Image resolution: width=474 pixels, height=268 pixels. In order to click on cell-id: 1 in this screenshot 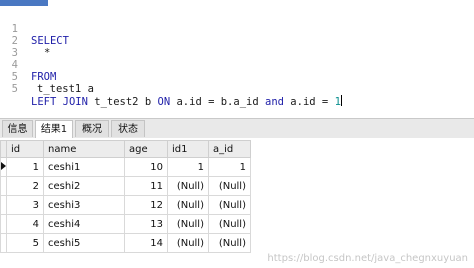, I will do `click(25, 167)`.